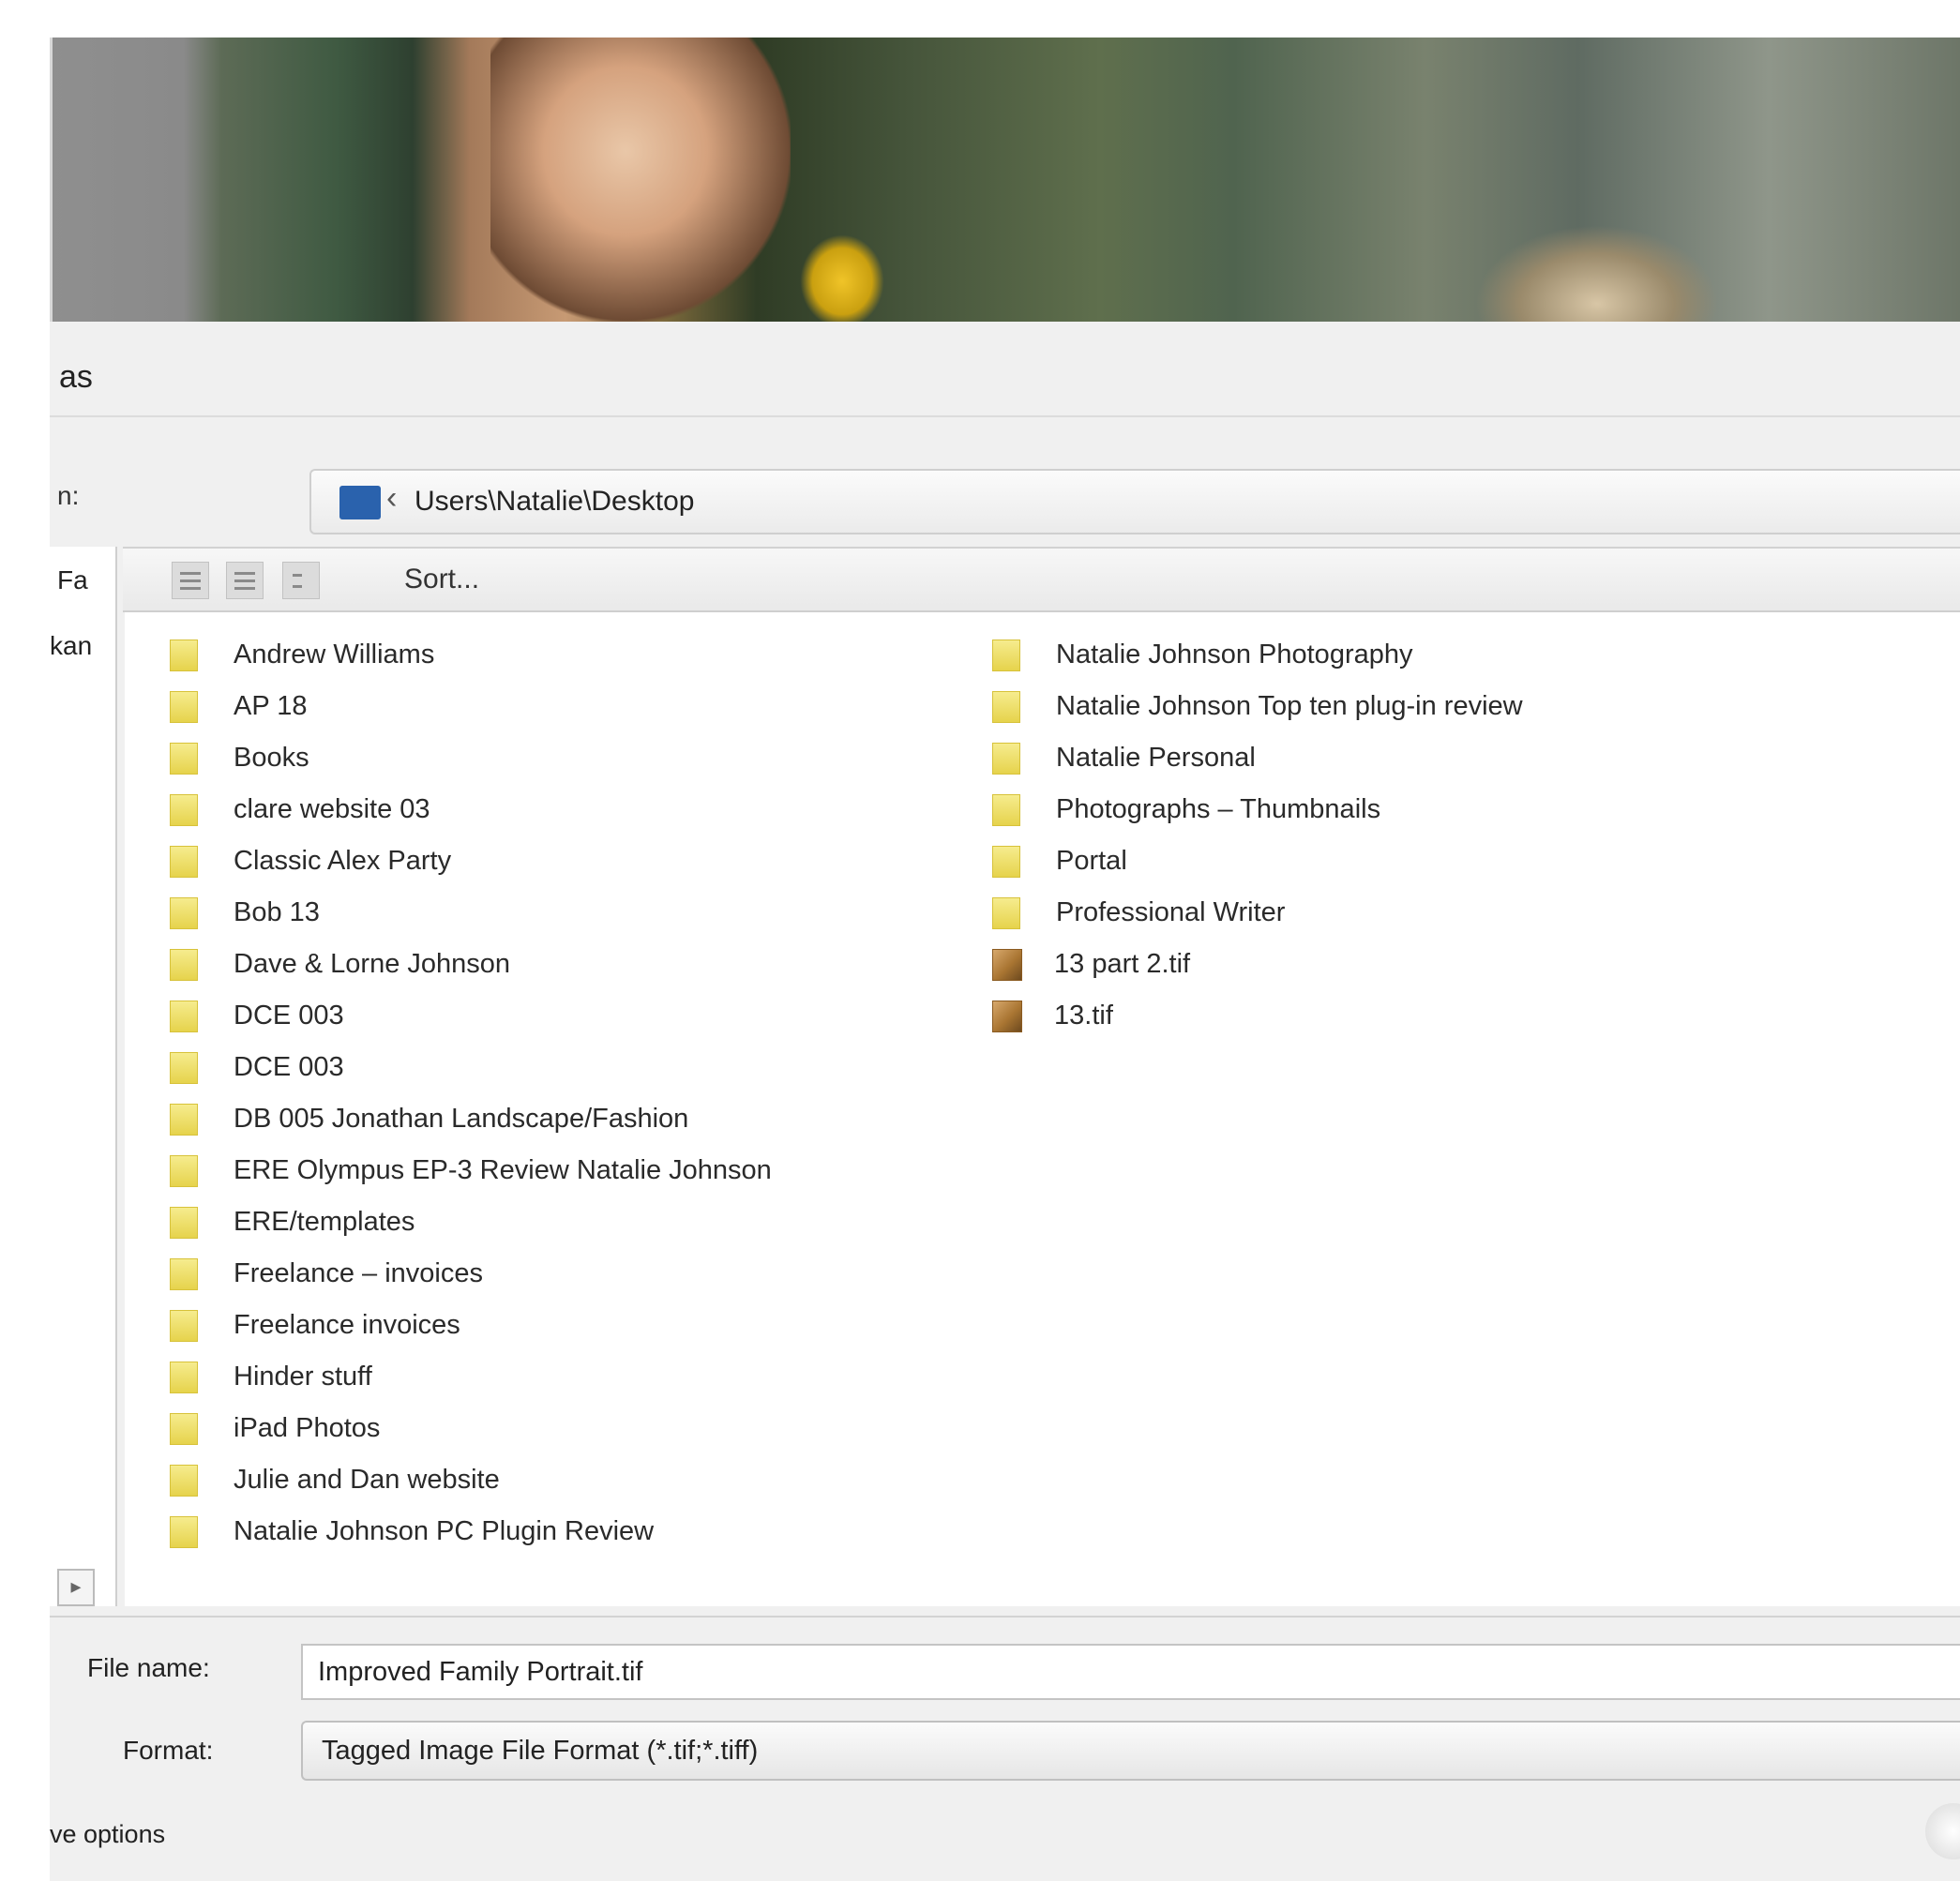 Image resolution: width=1960 pixels, height=1881 pixels. I want to click on folder-item: Portal, so click(1257, 861).